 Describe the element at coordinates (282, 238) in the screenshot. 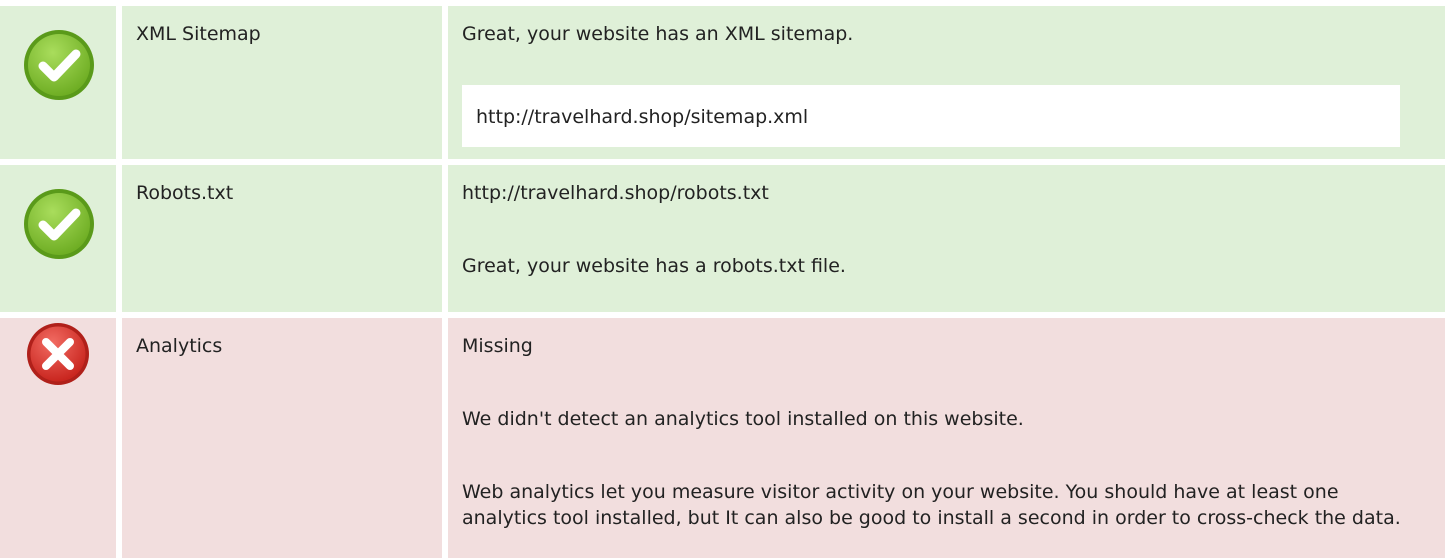

I see `check-name-cell: Robots.txt` at that location.